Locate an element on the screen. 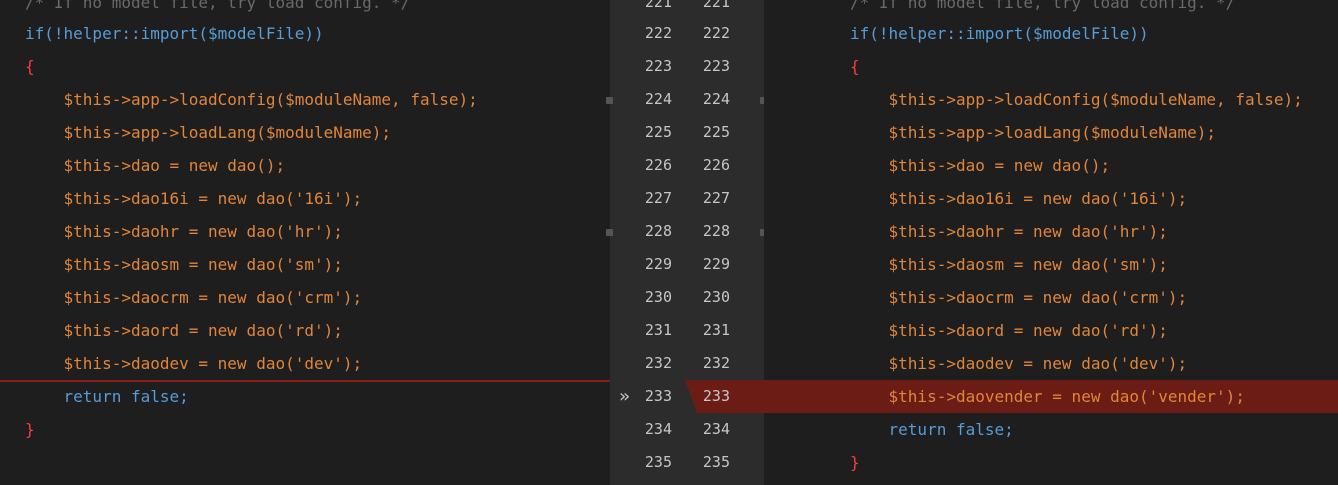 The width and height of the screenshot is (1338, 485). inserted-code-line: $this->daovender = new dao('vender'); is located at coordinates (1051, 396).